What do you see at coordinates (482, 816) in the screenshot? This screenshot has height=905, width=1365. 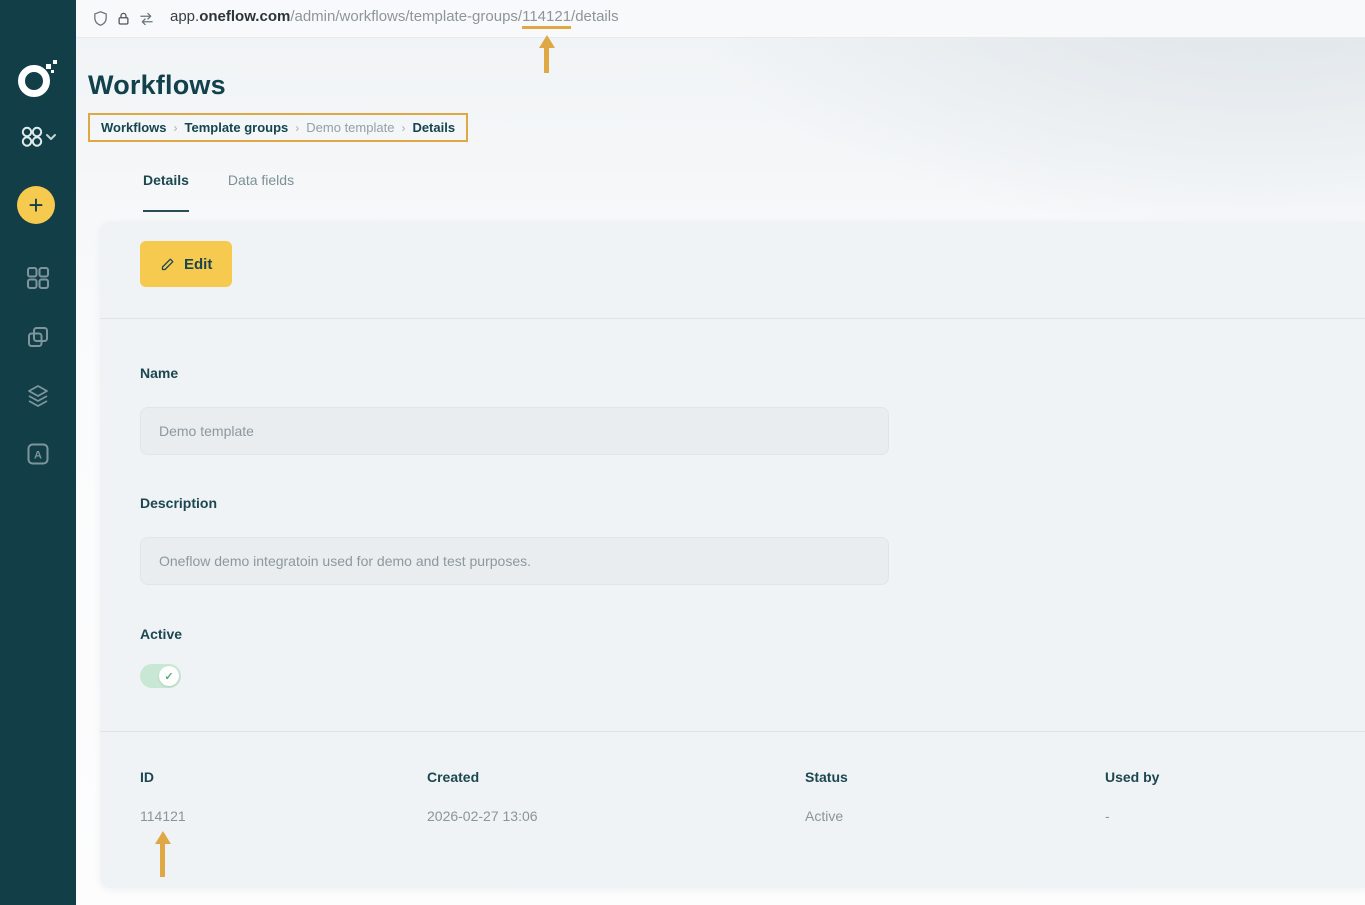 I see `meta-value-created: 2026-02-27 13:06` at bounding box center [482, 816].